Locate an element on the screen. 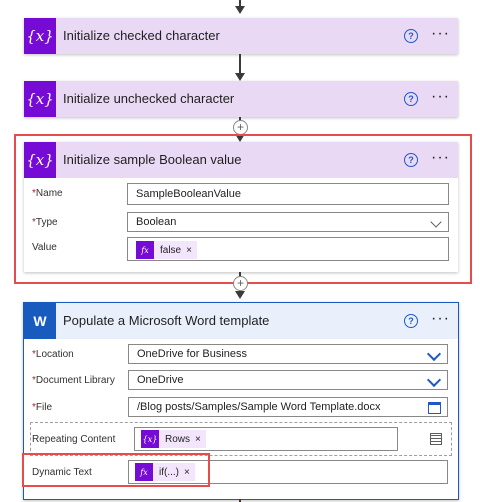 This screenshot has height=502, width=480. word-icon-letter: W is located at coordinates (40, 321).